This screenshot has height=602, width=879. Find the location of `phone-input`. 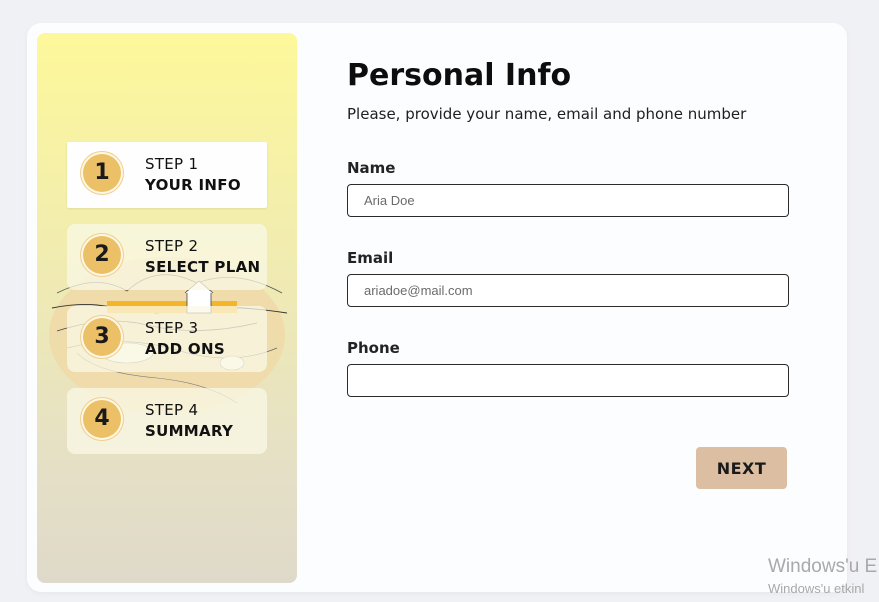

phone-input is located at coordinates (568, 380).